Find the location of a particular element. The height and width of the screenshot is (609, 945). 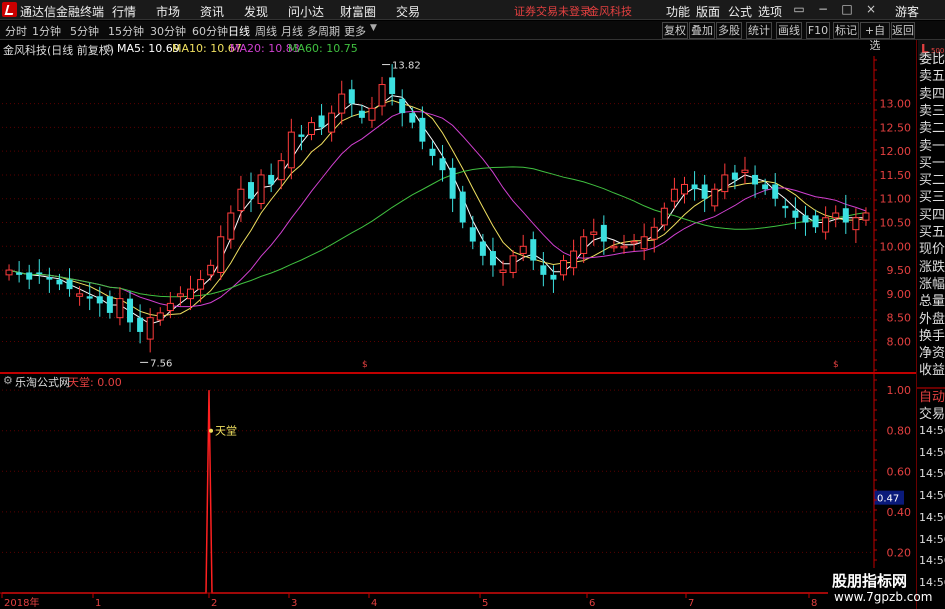

indicator-gear-icon: ⚙ is located at coordinates (8, 380).